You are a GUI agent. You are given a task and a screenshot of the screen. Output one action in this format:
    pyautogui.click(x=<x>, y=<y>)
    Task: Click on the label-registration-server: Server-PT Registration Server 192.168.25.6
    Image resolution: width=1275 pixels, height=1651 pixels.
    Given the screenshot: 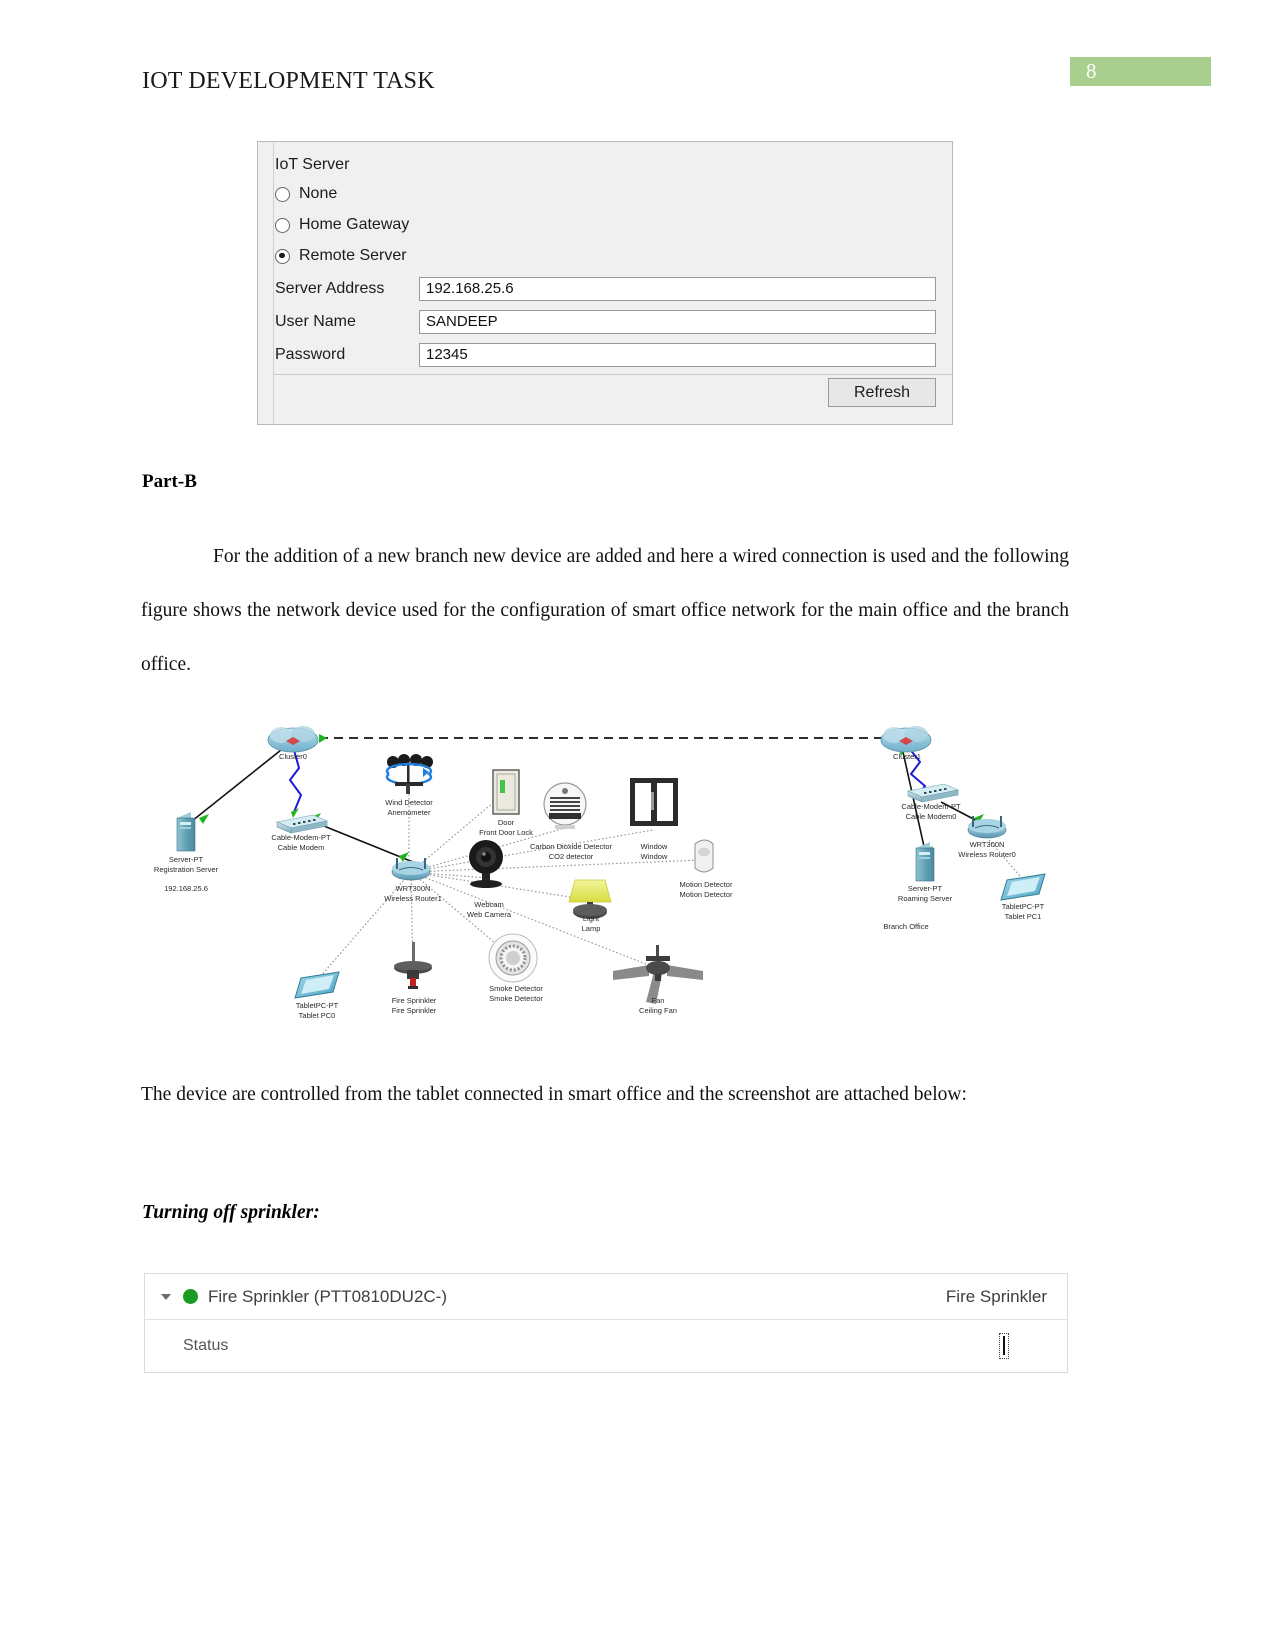 What is the action you would take?
    pyautogui.click(x=186, y=874)
    